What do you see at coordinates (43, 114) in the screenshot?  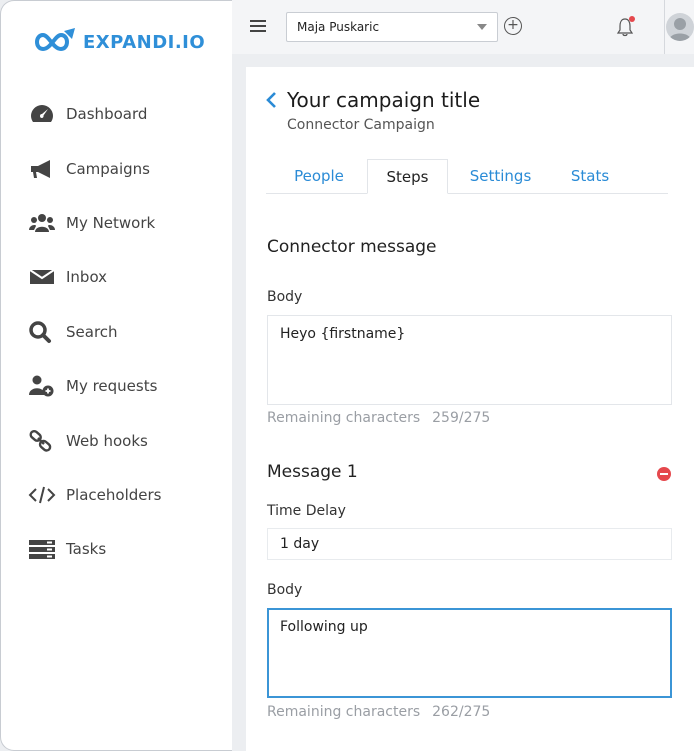 I see `dashboard-icon` at bounding box center [43, 114].